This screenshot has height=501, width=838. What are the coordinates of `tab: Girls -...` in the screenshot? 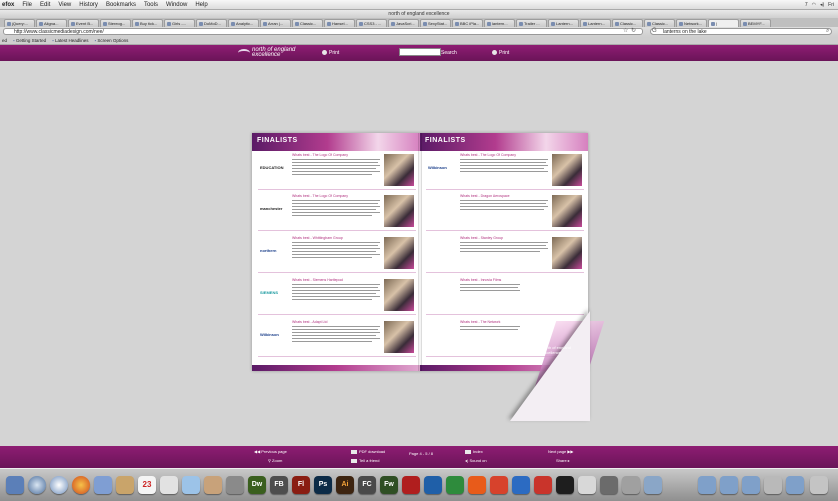 It's located at (179, 23).